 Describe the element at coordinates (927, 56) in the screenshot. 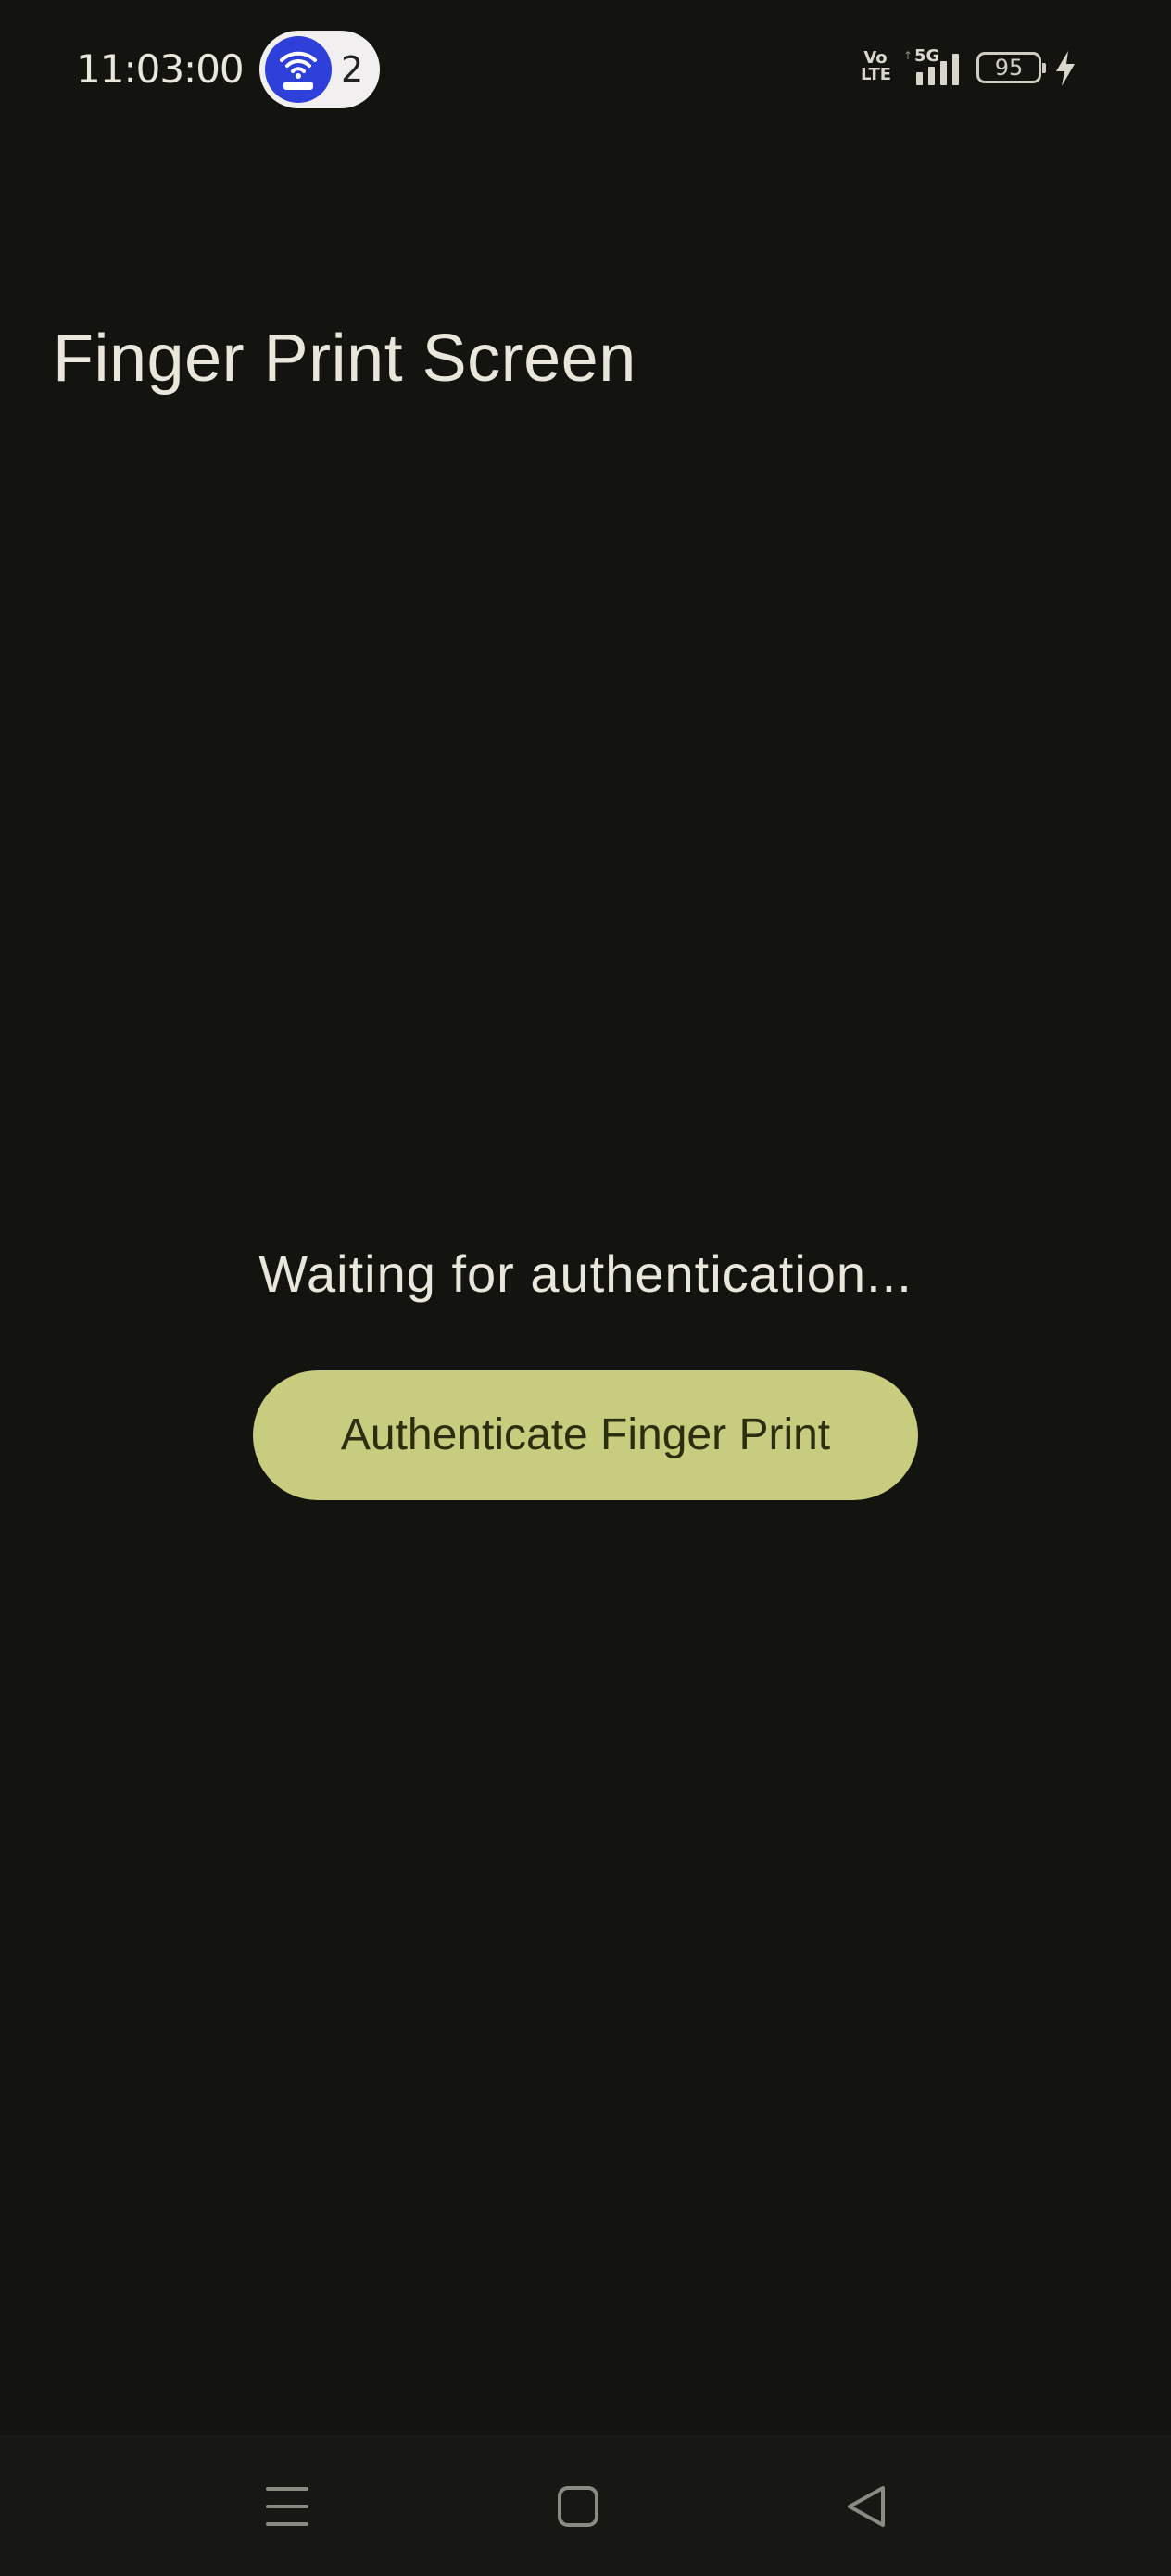

I see `network-label: 5G` at that location.